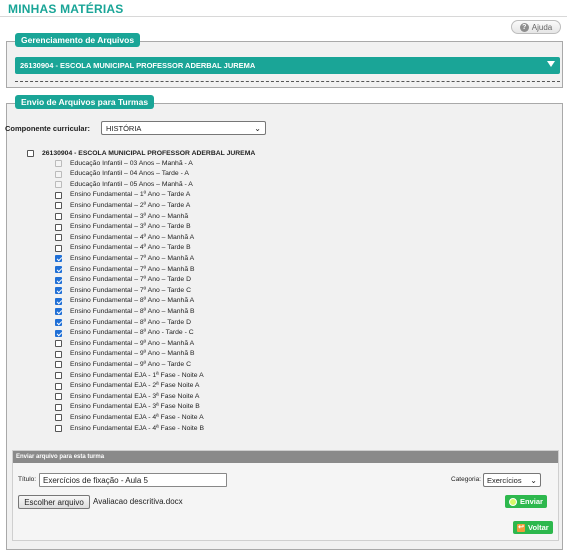 The image size is (567, 553). Describe the element at coordinates (131, 184) in the screenshot. I see `class-checkbox-label: Educação Infantil – 05 Anos – Manhã - A` at that location.